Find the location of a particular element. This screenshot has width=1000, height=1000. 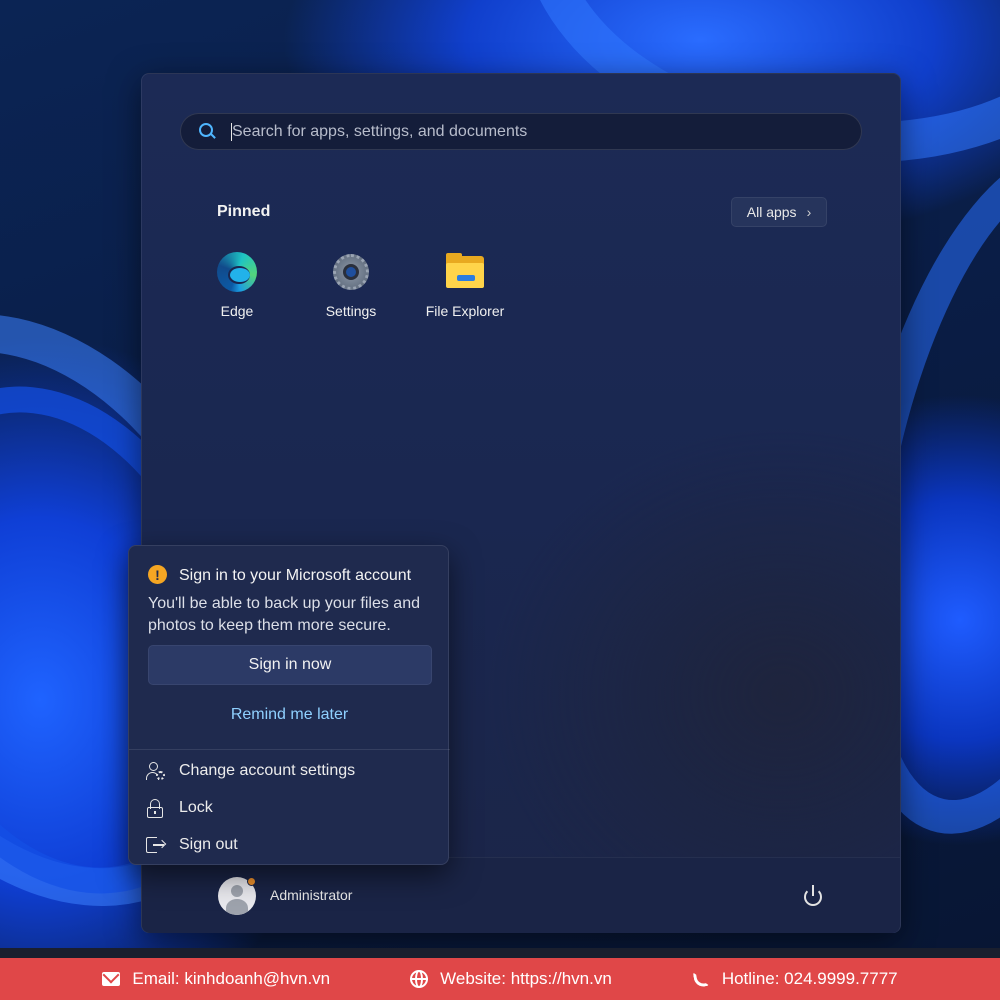

banner-hotline-text: Hotline: 024.9999.7777 is located at coordinates (809, 978).